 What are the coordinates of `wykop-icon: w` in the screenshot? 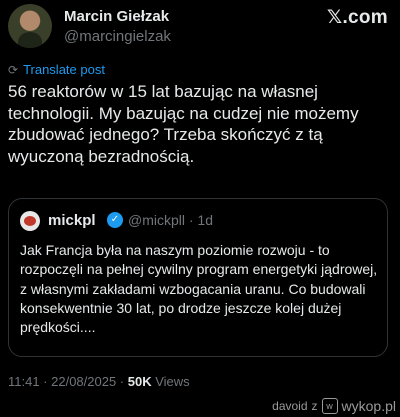 It's located at (329, 406).